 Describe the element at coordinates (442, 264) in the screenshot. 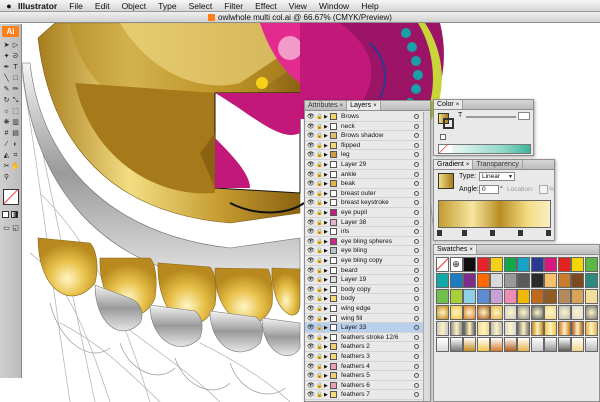

I see `none-swatch` at that location.